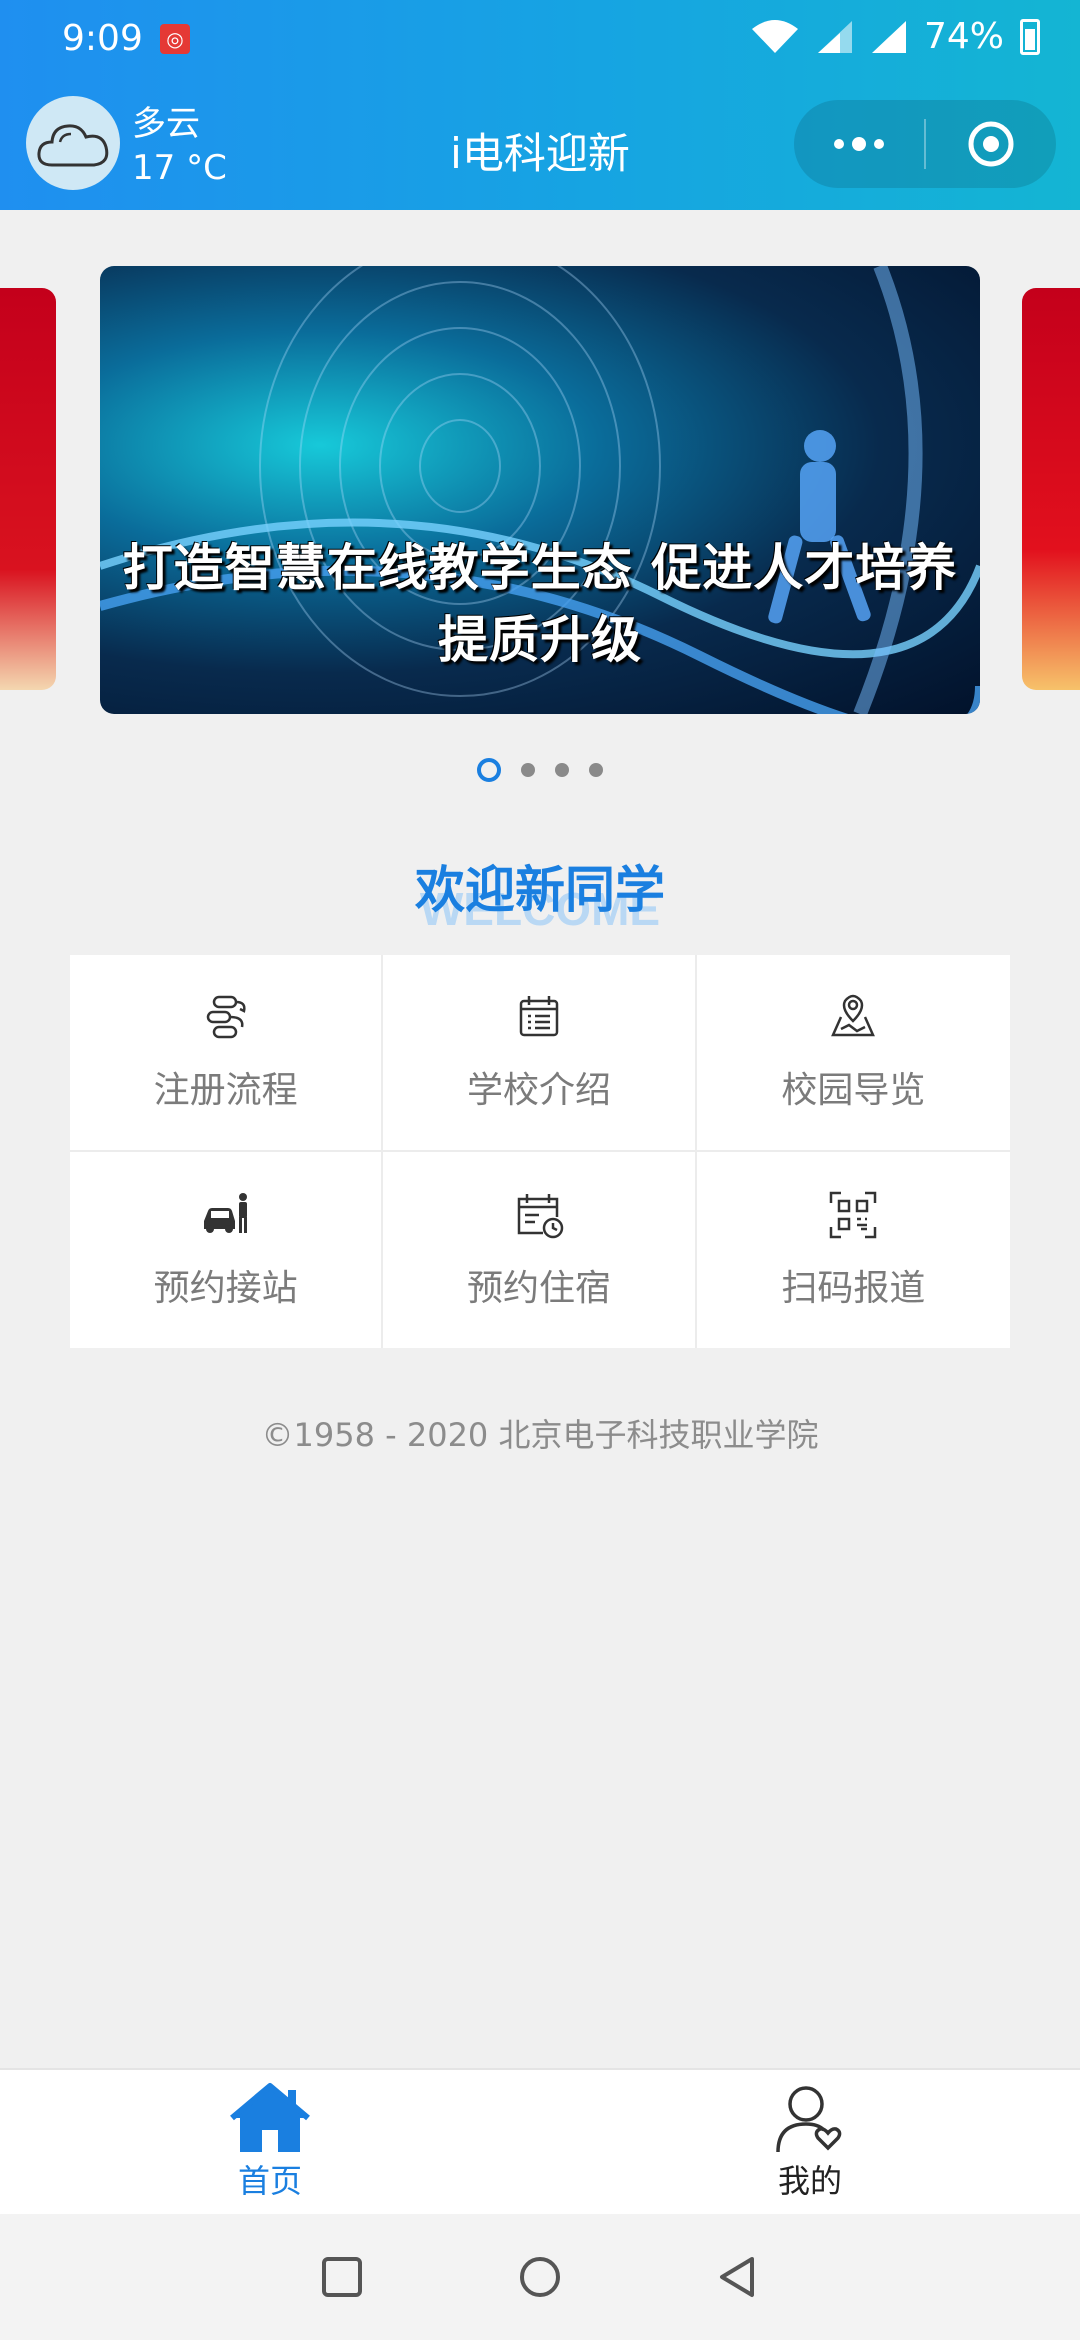 This screenshot has width=1080, height=2340. I want to click on tab-home: 首页, so click(270, 2142).